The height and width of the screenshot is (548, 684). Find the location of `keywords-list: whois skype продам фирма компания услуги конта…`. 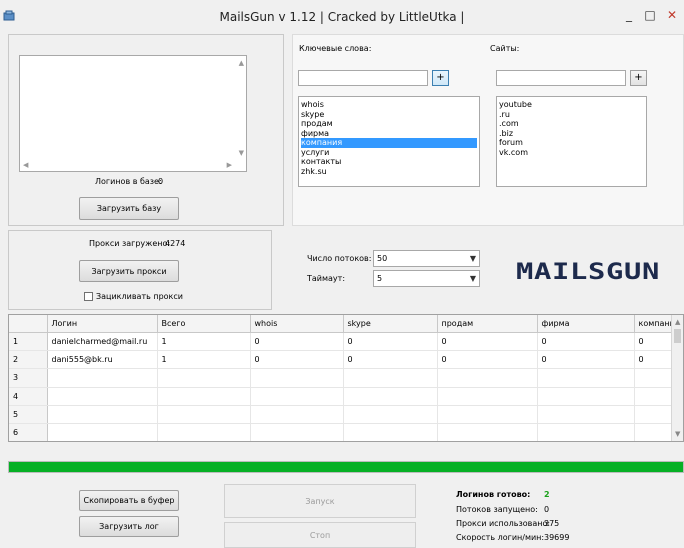

keywords-list: whois skype продам фирма компания услуги конта… is located at coordinates (389, 141).